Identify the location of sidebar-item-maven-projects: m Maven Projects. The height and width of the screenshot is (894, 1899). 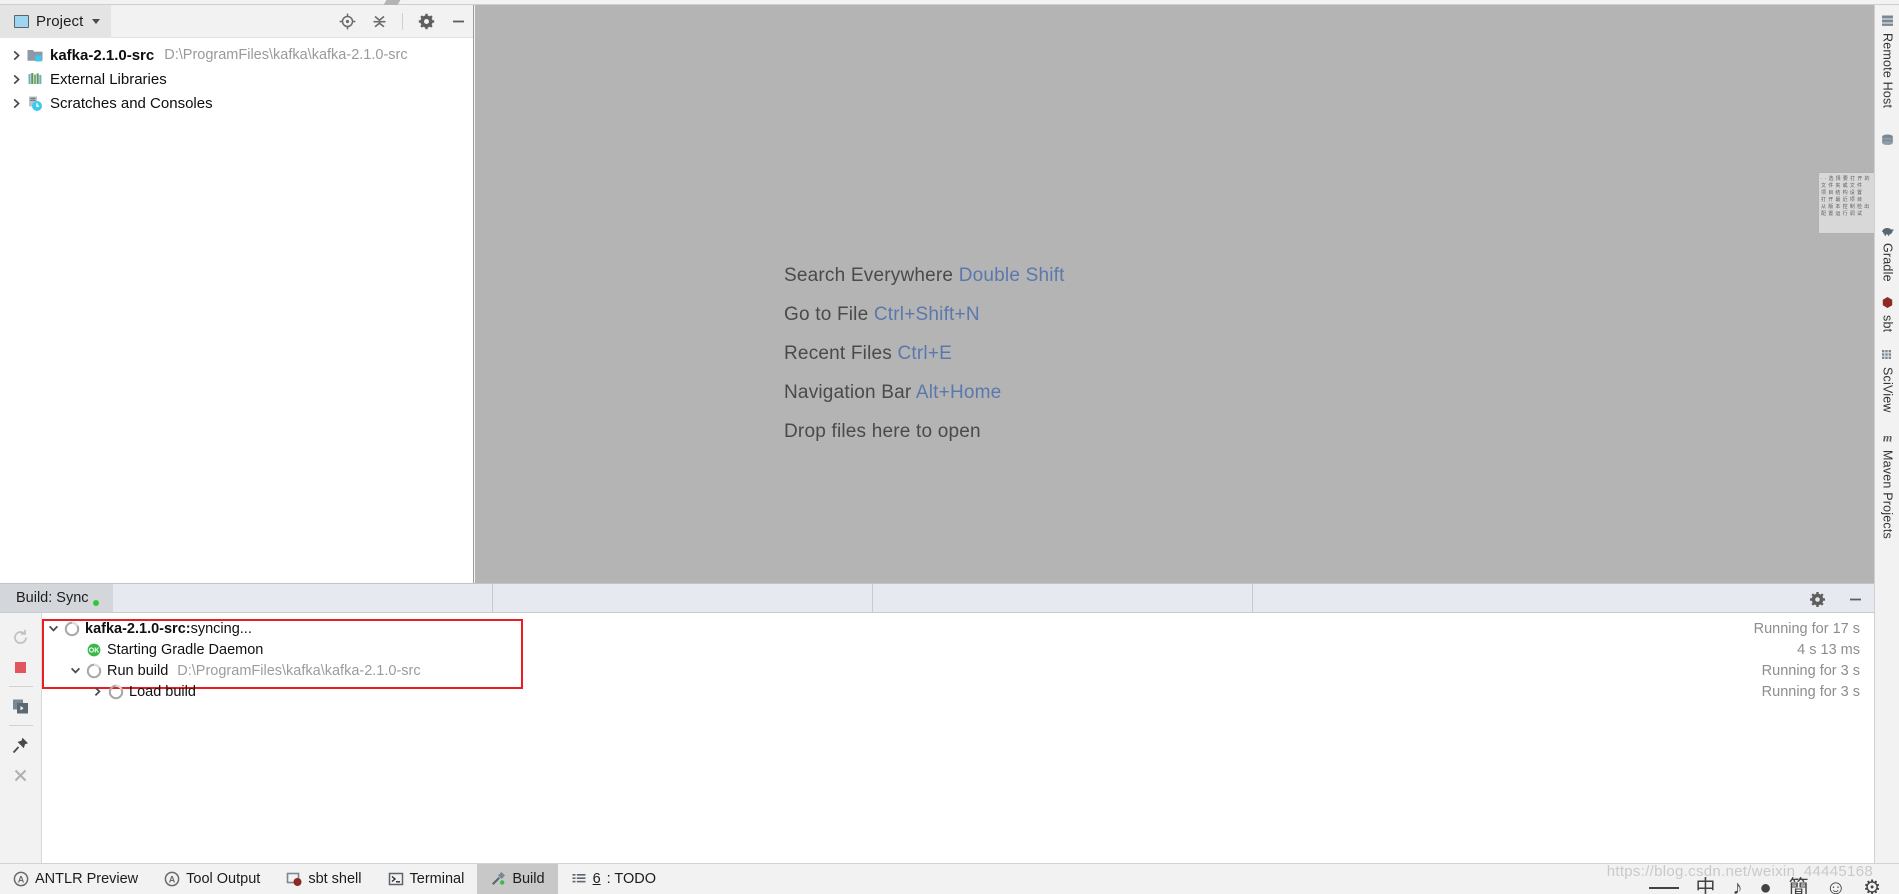
(1887, 484).